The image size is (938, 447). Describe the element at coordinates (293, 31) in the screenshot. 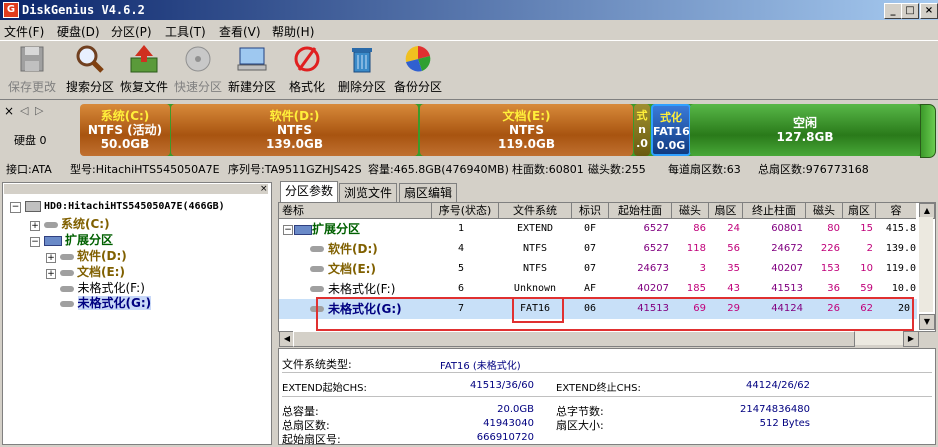

I see `menu-help: 帮助(H)` at that location.